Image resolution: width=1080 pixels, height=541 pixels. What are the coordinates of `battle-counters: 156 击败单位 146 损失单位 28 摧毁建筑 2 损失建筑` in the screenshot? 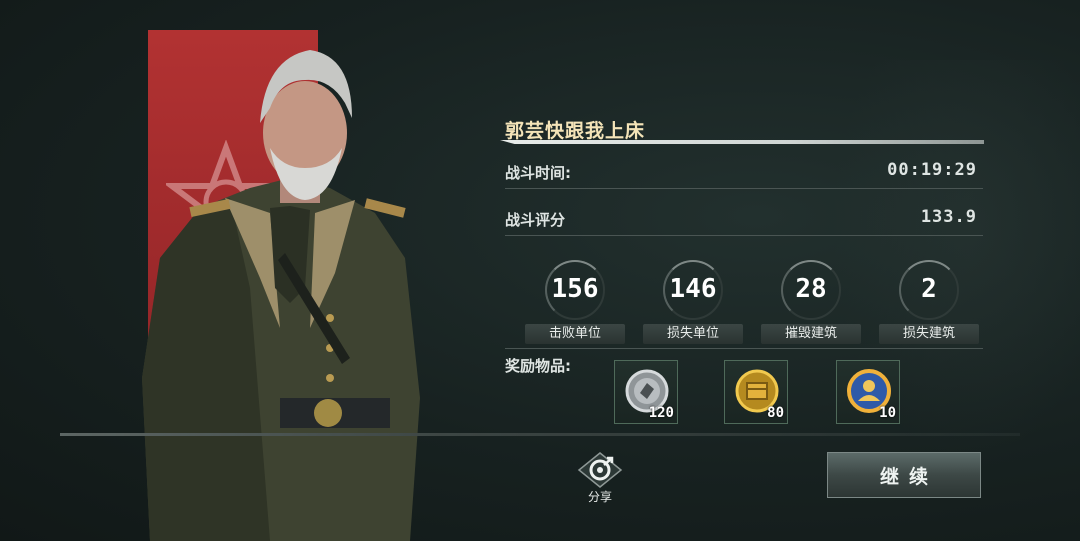 It's located at (750, 302).